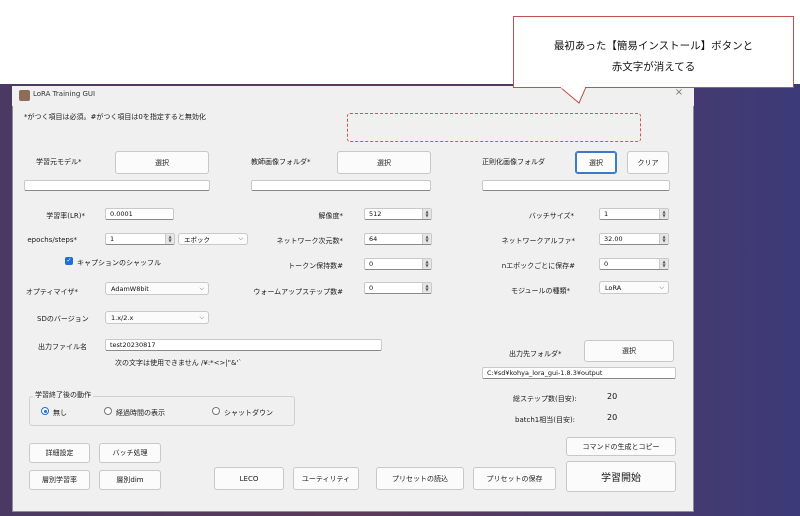 The image size is (800, 516). What do you see at coordinates (59, 162) in the screenshot?
I see `base-model-label: 学習元モデル*` at bounding box center [59, 162].